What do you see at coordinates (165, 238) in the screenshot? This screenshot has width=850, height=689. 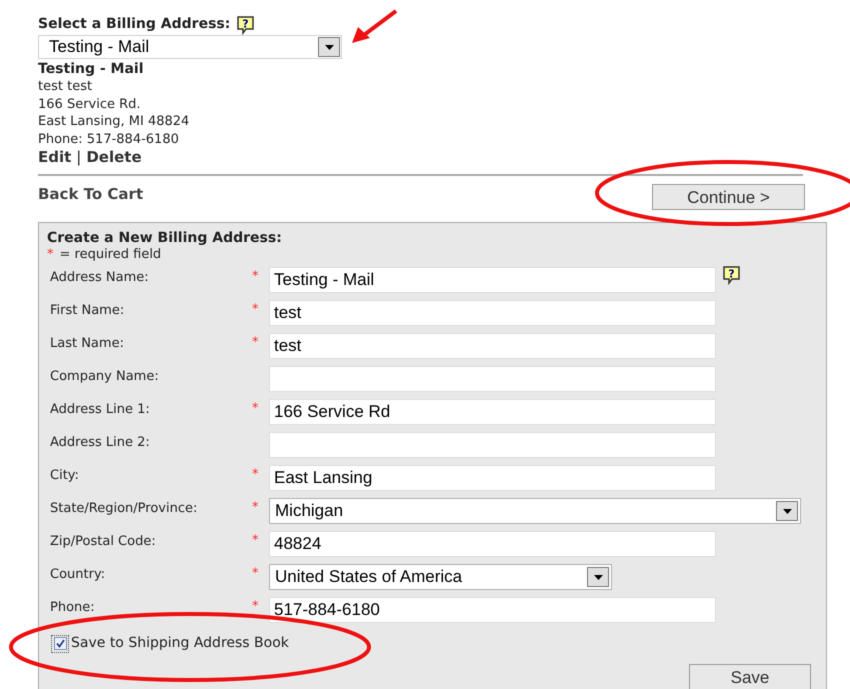 I see `form-title: Create a New Billing Address:` at bounding box center [165, 238].